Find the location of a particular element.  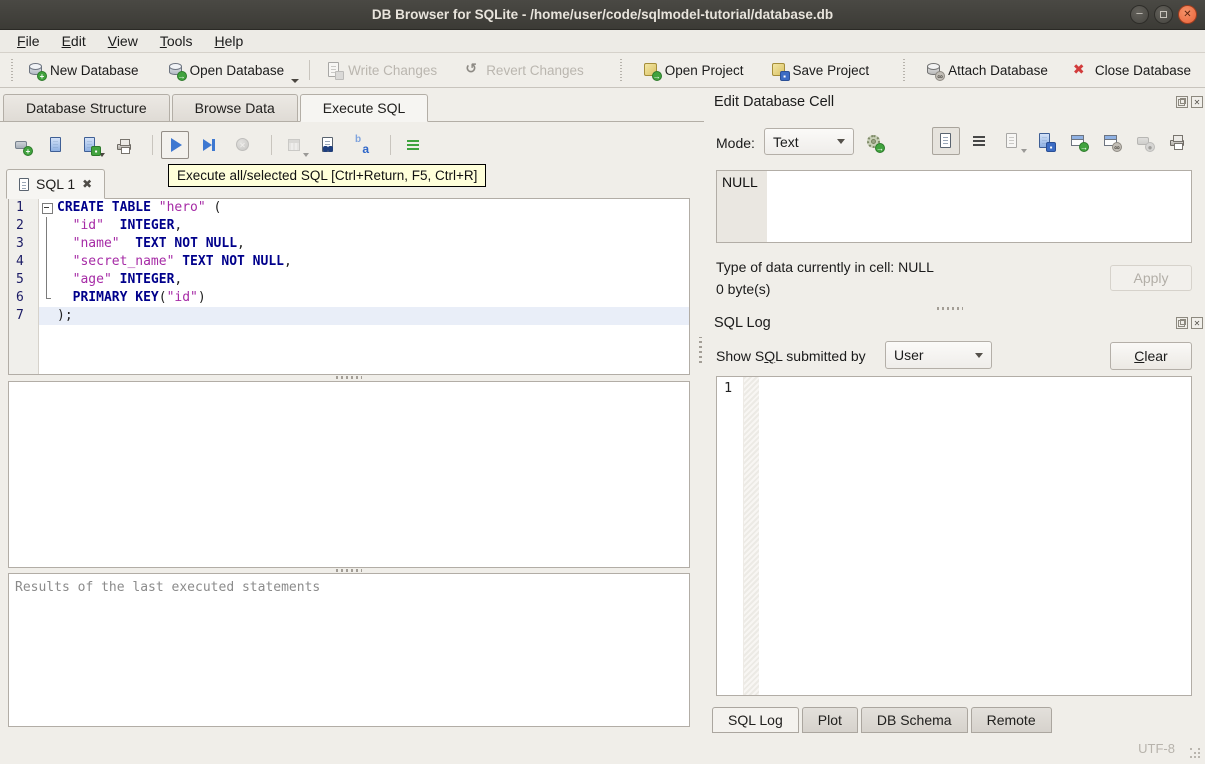

tab-database-structure: Database Structure is located at coordinates (86, 107).